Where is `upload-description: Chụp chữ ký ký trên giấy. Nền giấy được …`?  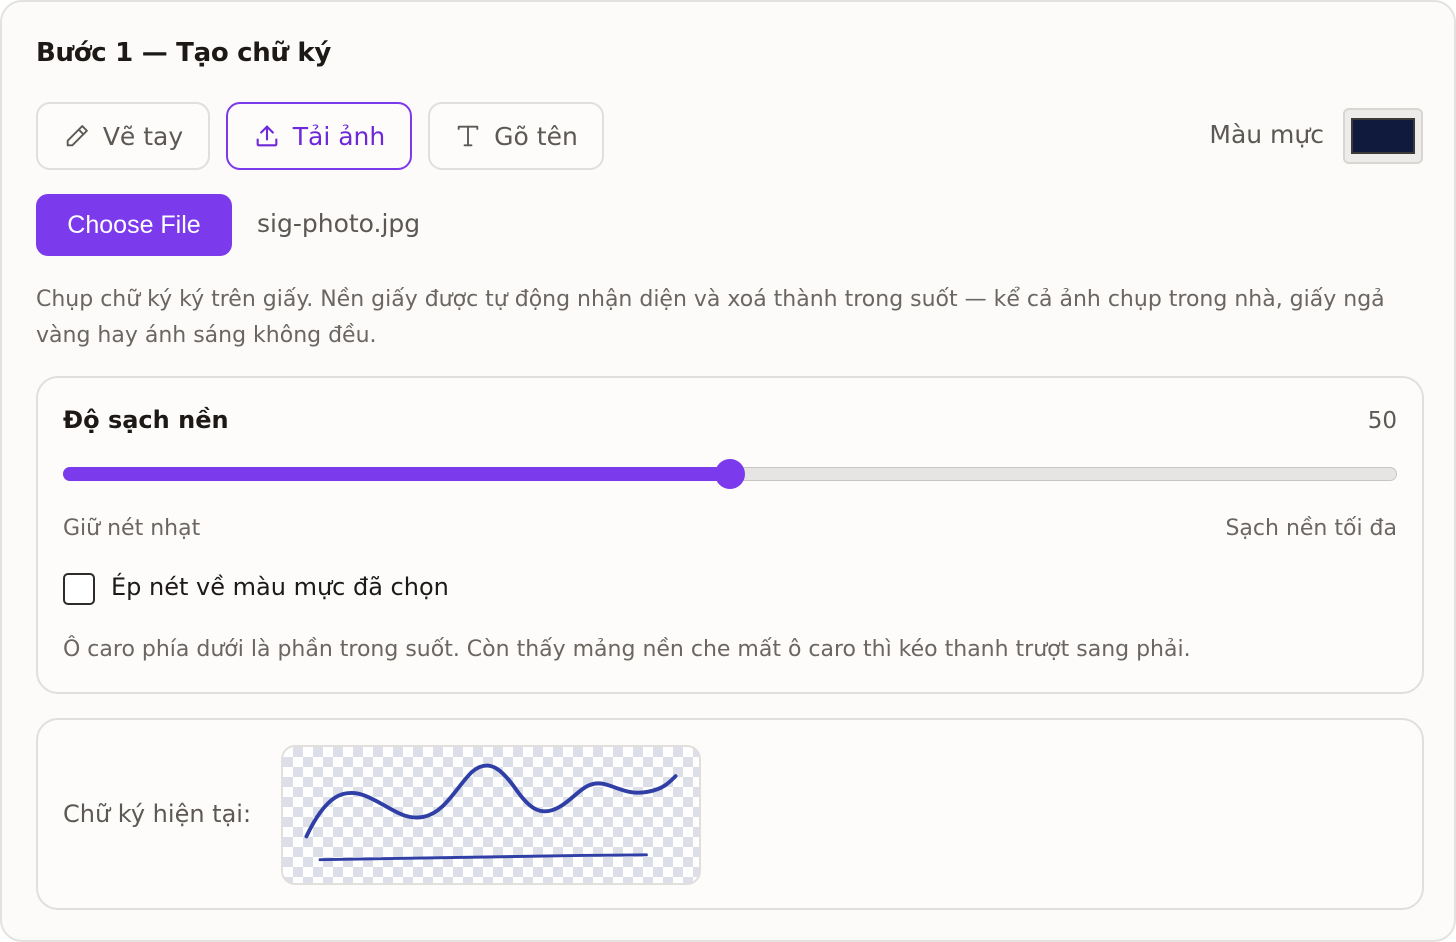 upload-description: Chụp chữ ký ký trên giấy. Nền giấy được … is located at coordinates (710, 317).